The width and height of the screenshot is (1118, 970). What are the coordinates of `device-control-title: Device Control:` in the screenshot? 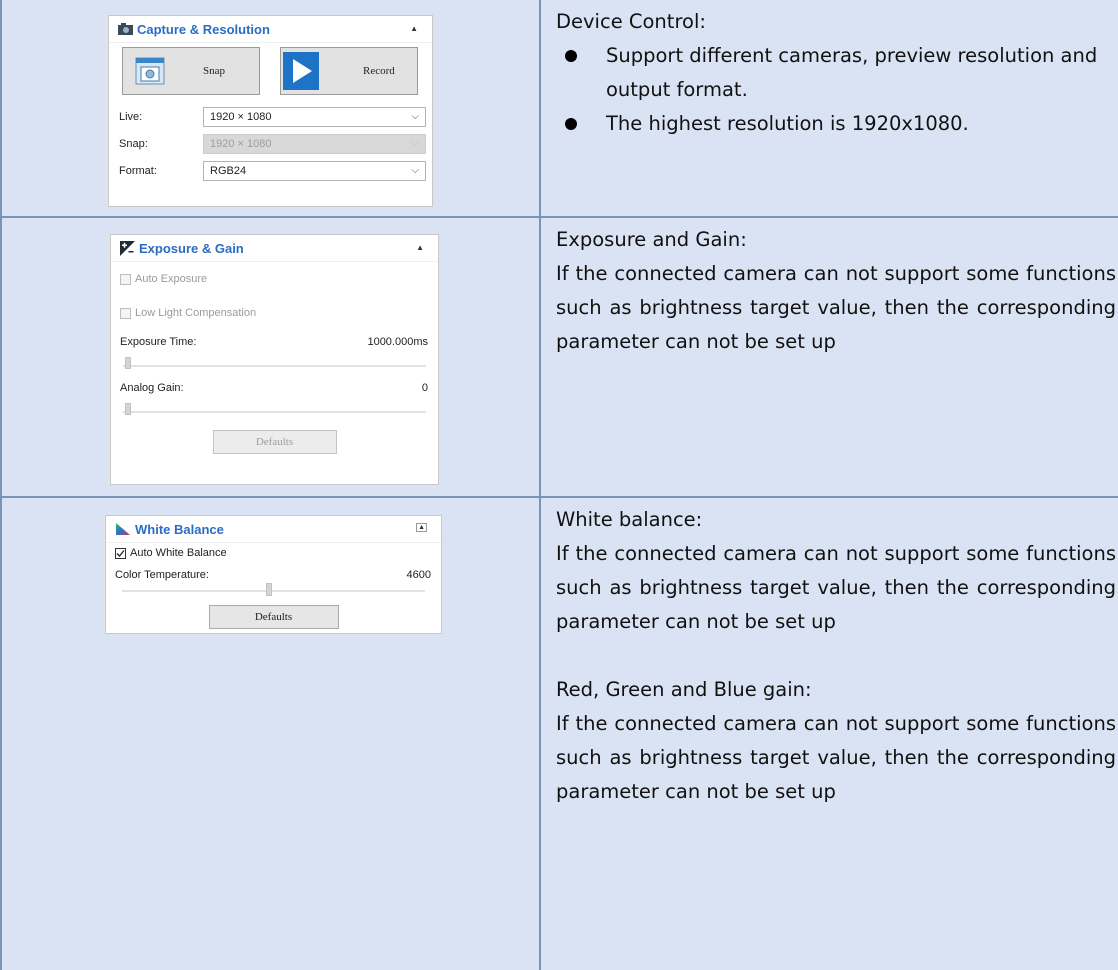 It's located at (631, 21).